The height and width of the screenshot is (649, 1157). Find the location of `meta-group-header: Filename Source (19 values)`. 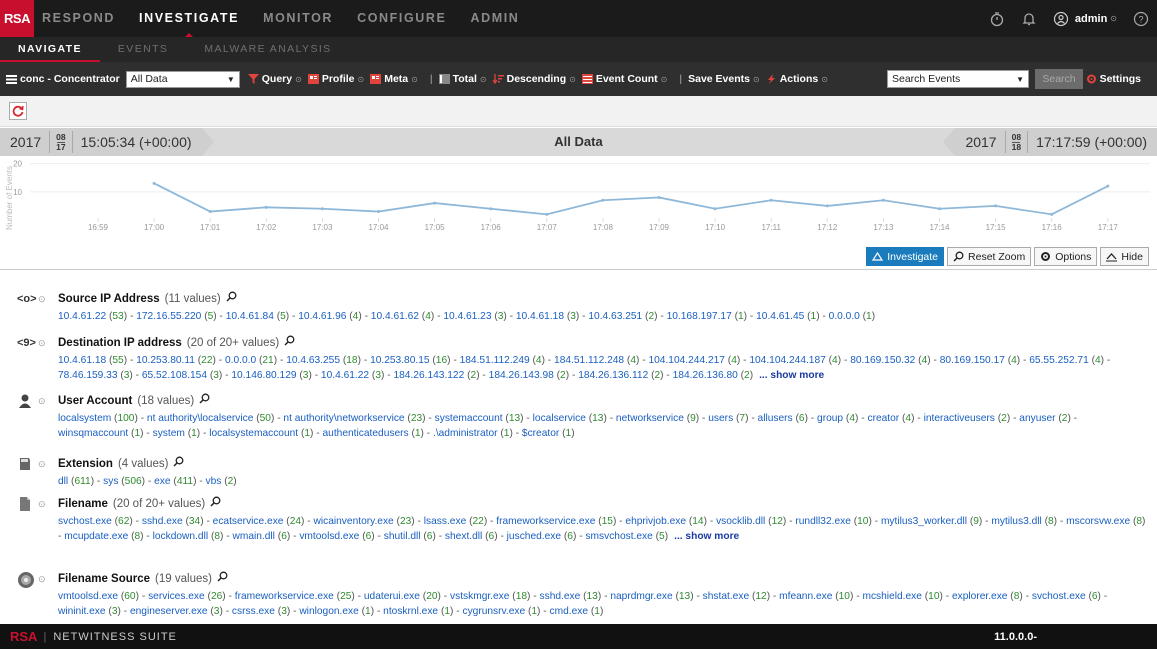

meta-group-header: Filename Source (19 values) is located at coordinates (143, 578).